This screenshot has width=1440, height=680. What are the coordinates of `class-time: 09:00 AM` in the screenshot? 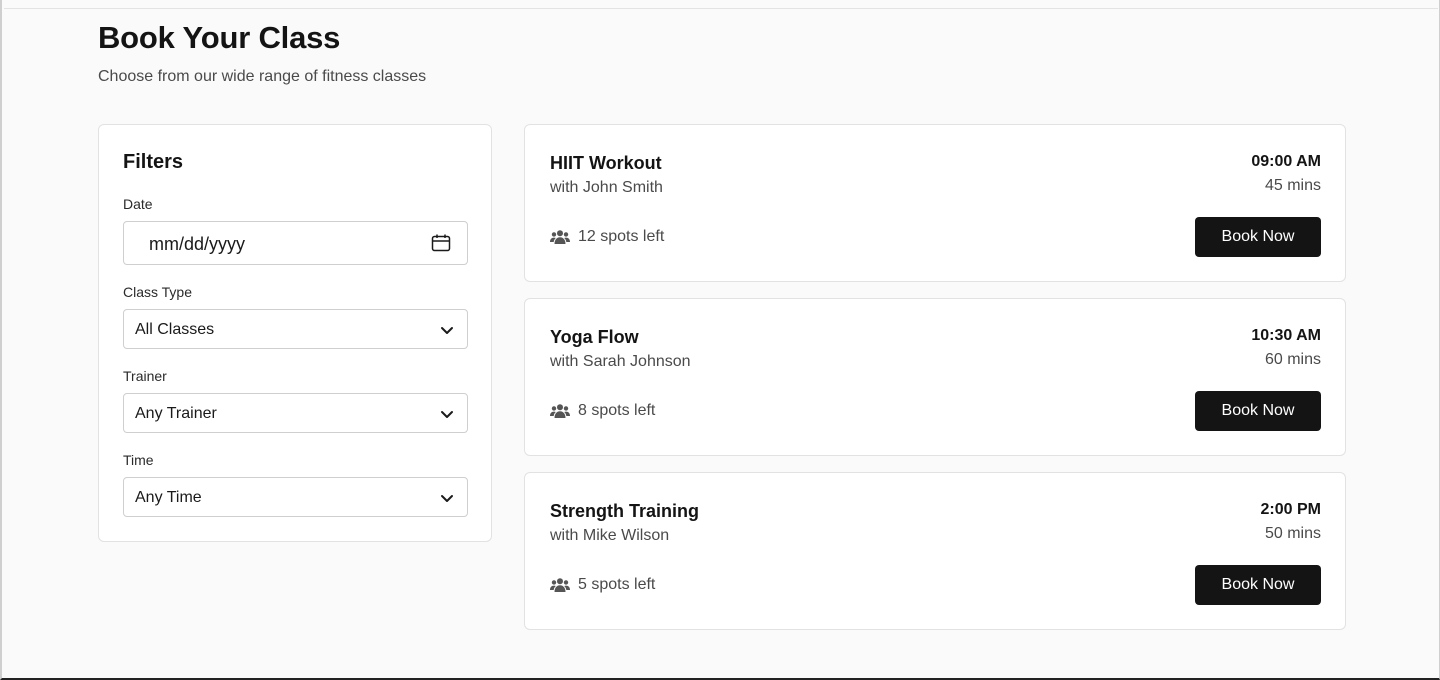 It's located at (1286, 161).